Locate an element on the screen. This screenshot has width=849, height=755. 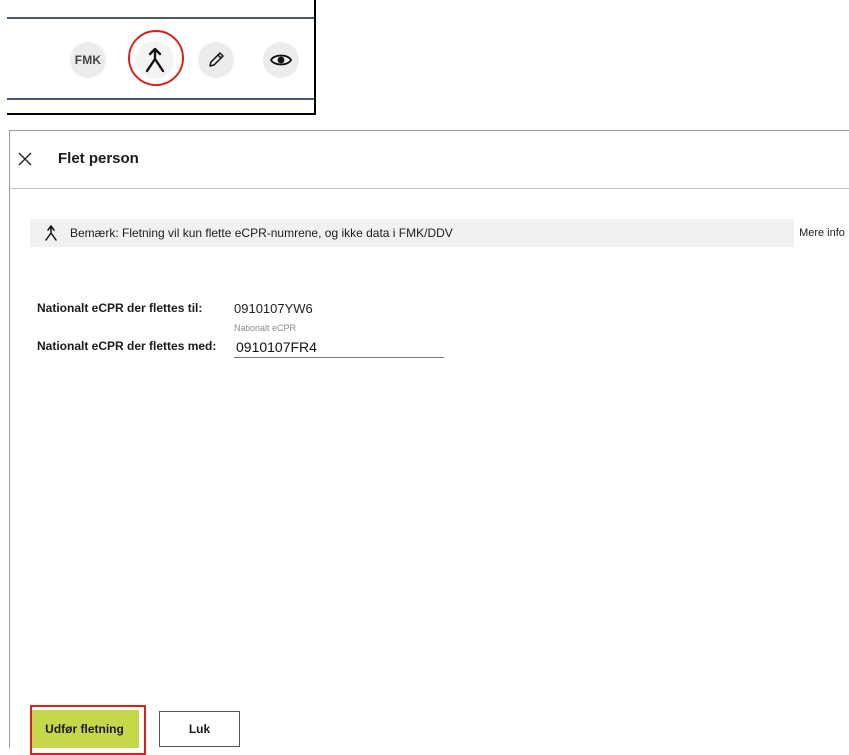
fmk-button: FMK is located at coordinates (88, 60).